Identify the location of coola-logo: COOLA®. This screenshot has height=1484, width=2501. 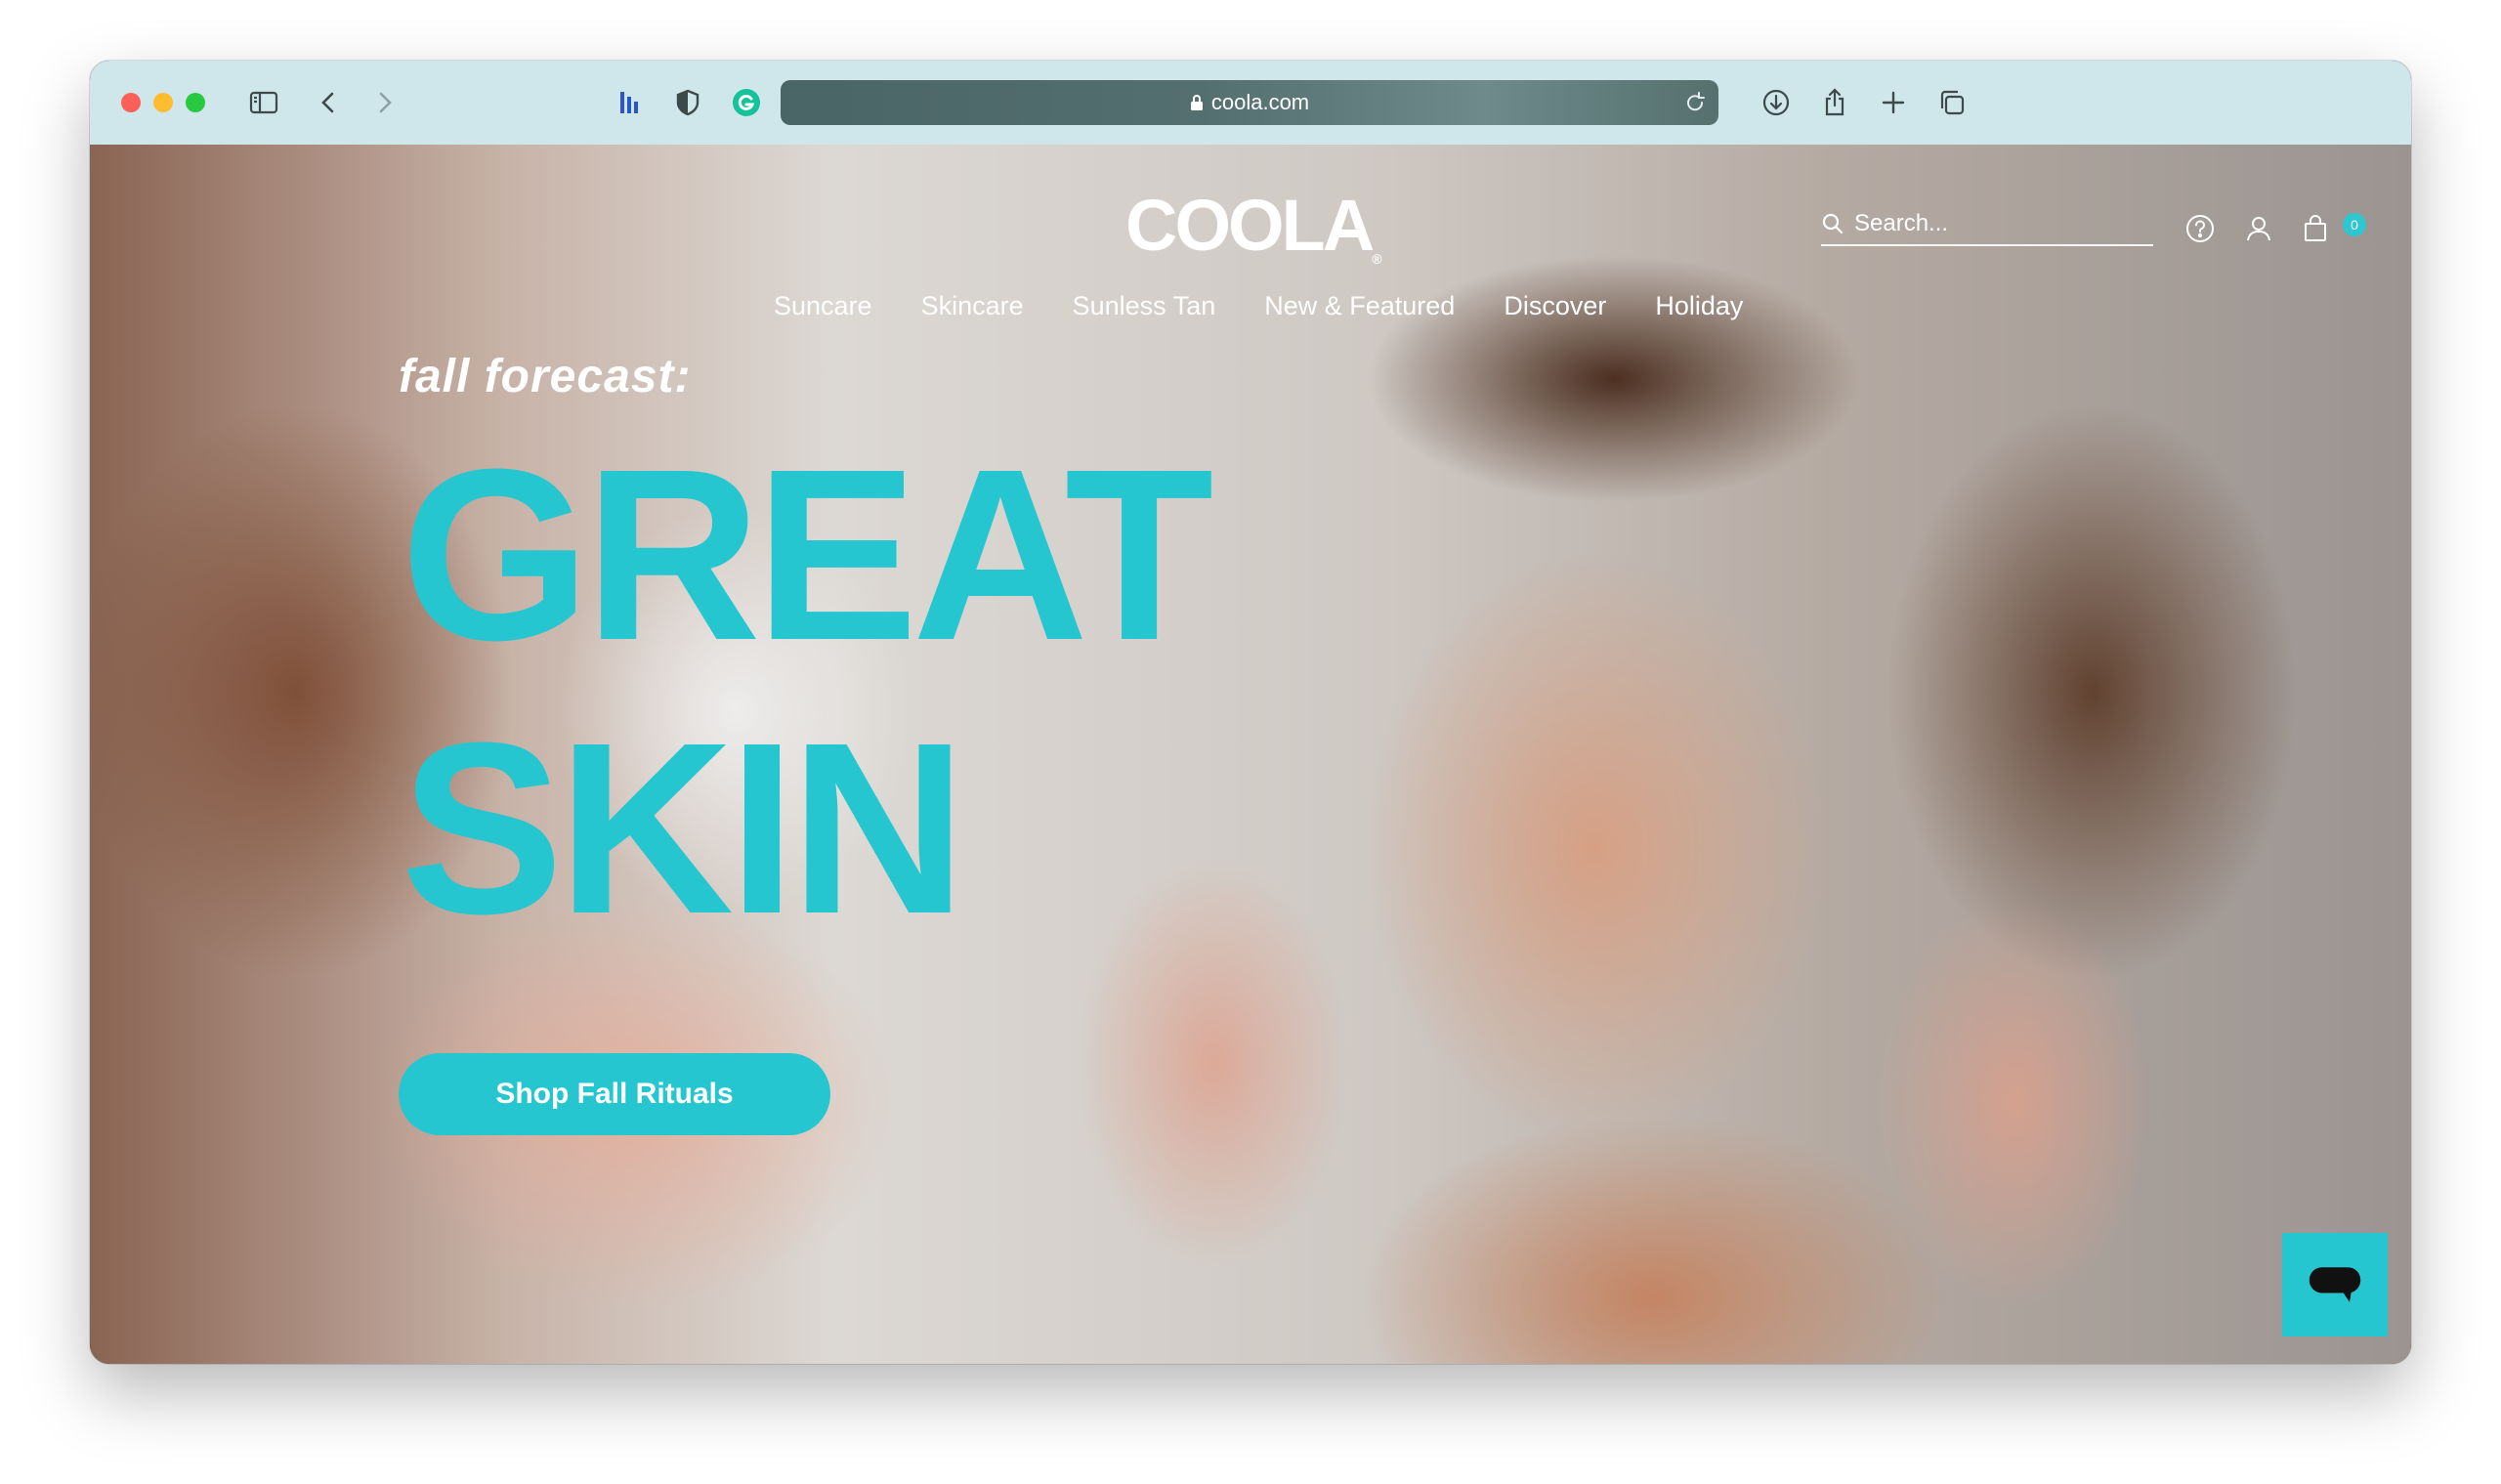
(1253, 225).